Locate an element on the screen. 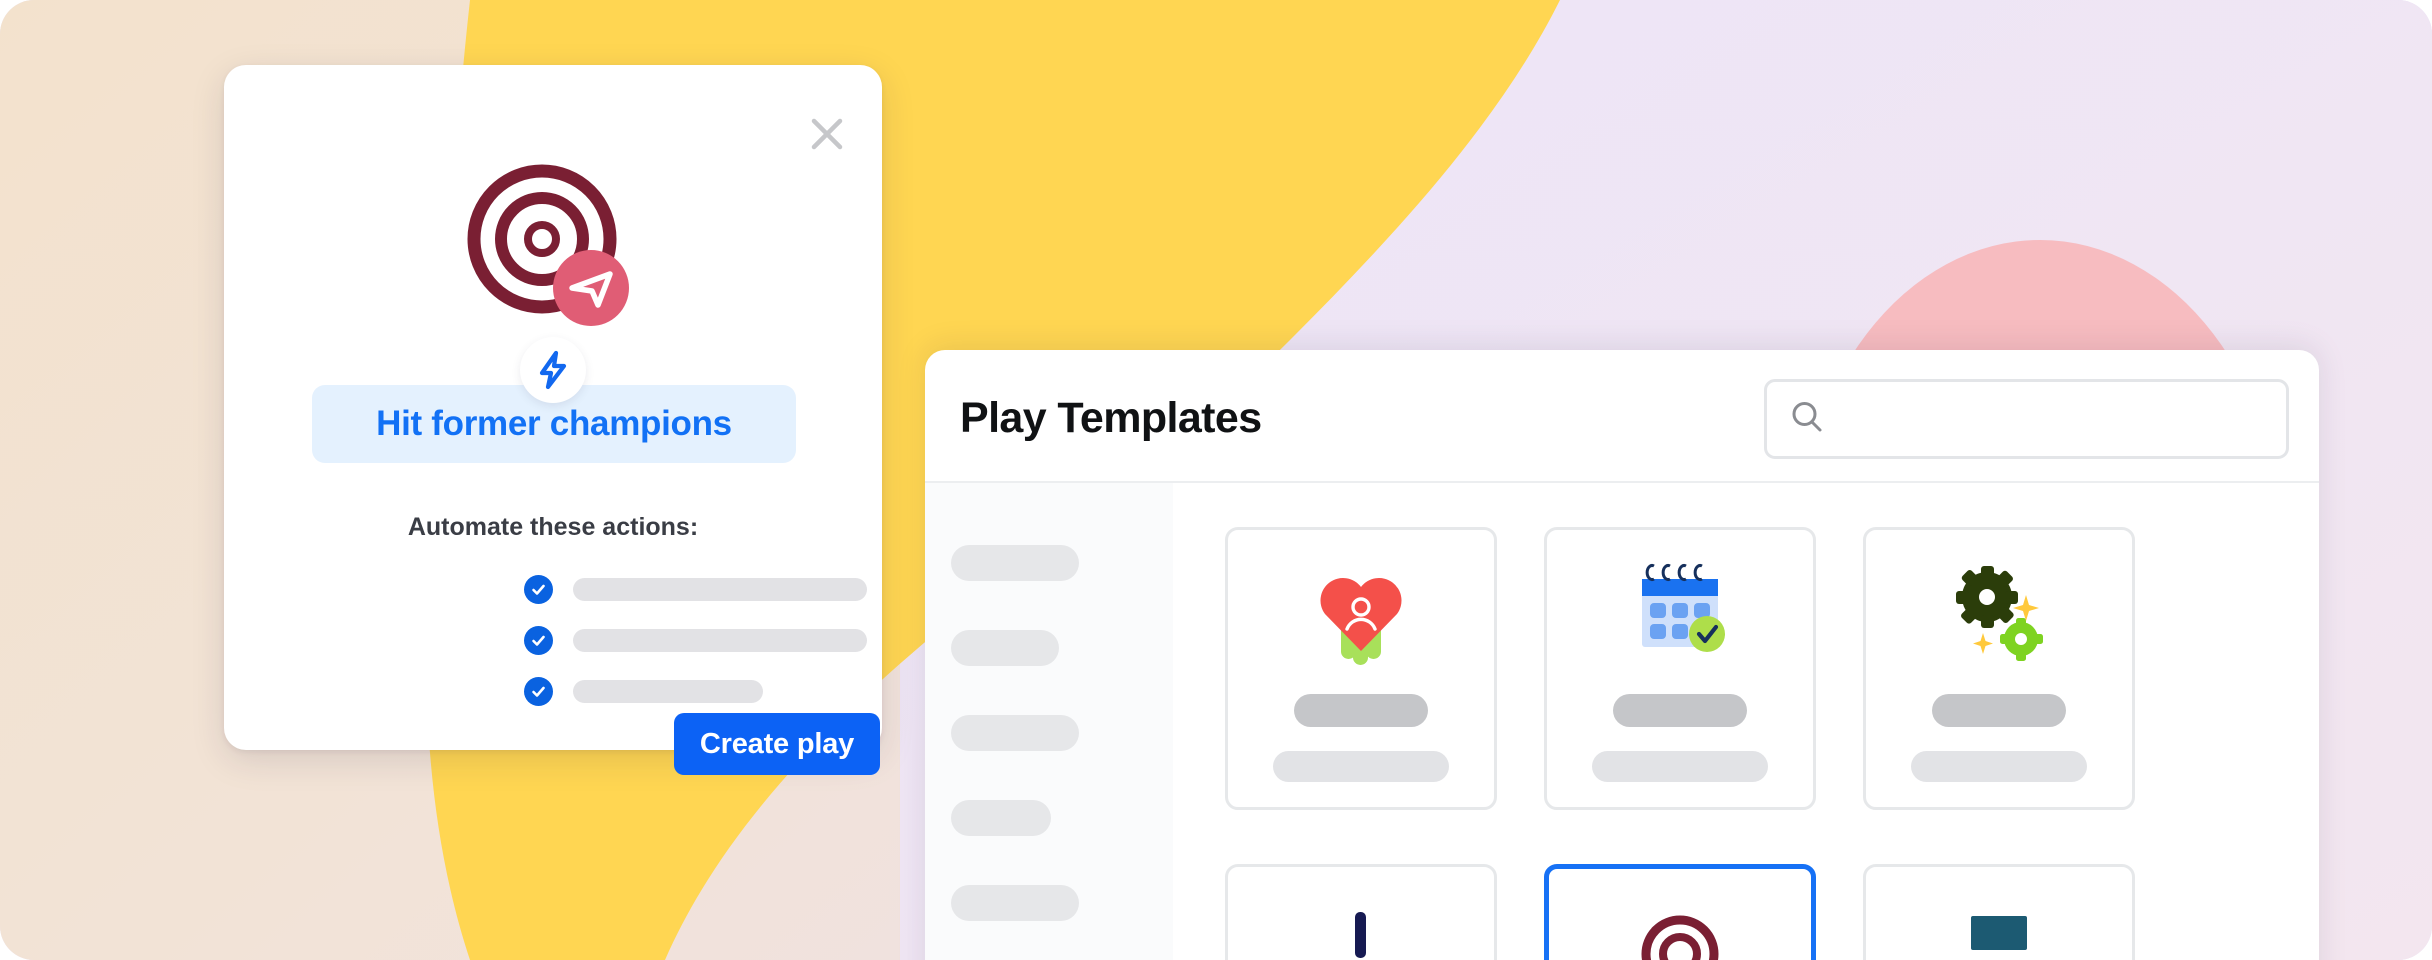 The height and width of the screenshot is (960, 2432). search-icon is located at coordinates (1807, 419).